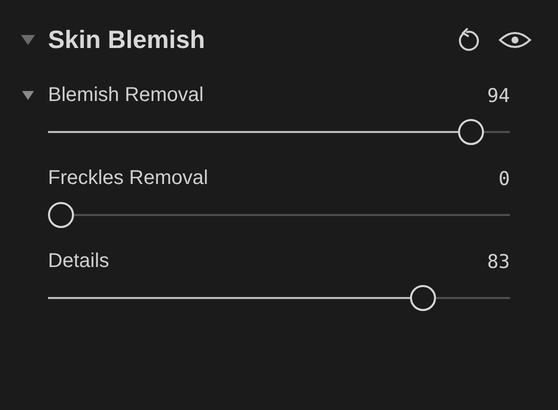  I want to click on slider-value: 94, so click(498, 95).